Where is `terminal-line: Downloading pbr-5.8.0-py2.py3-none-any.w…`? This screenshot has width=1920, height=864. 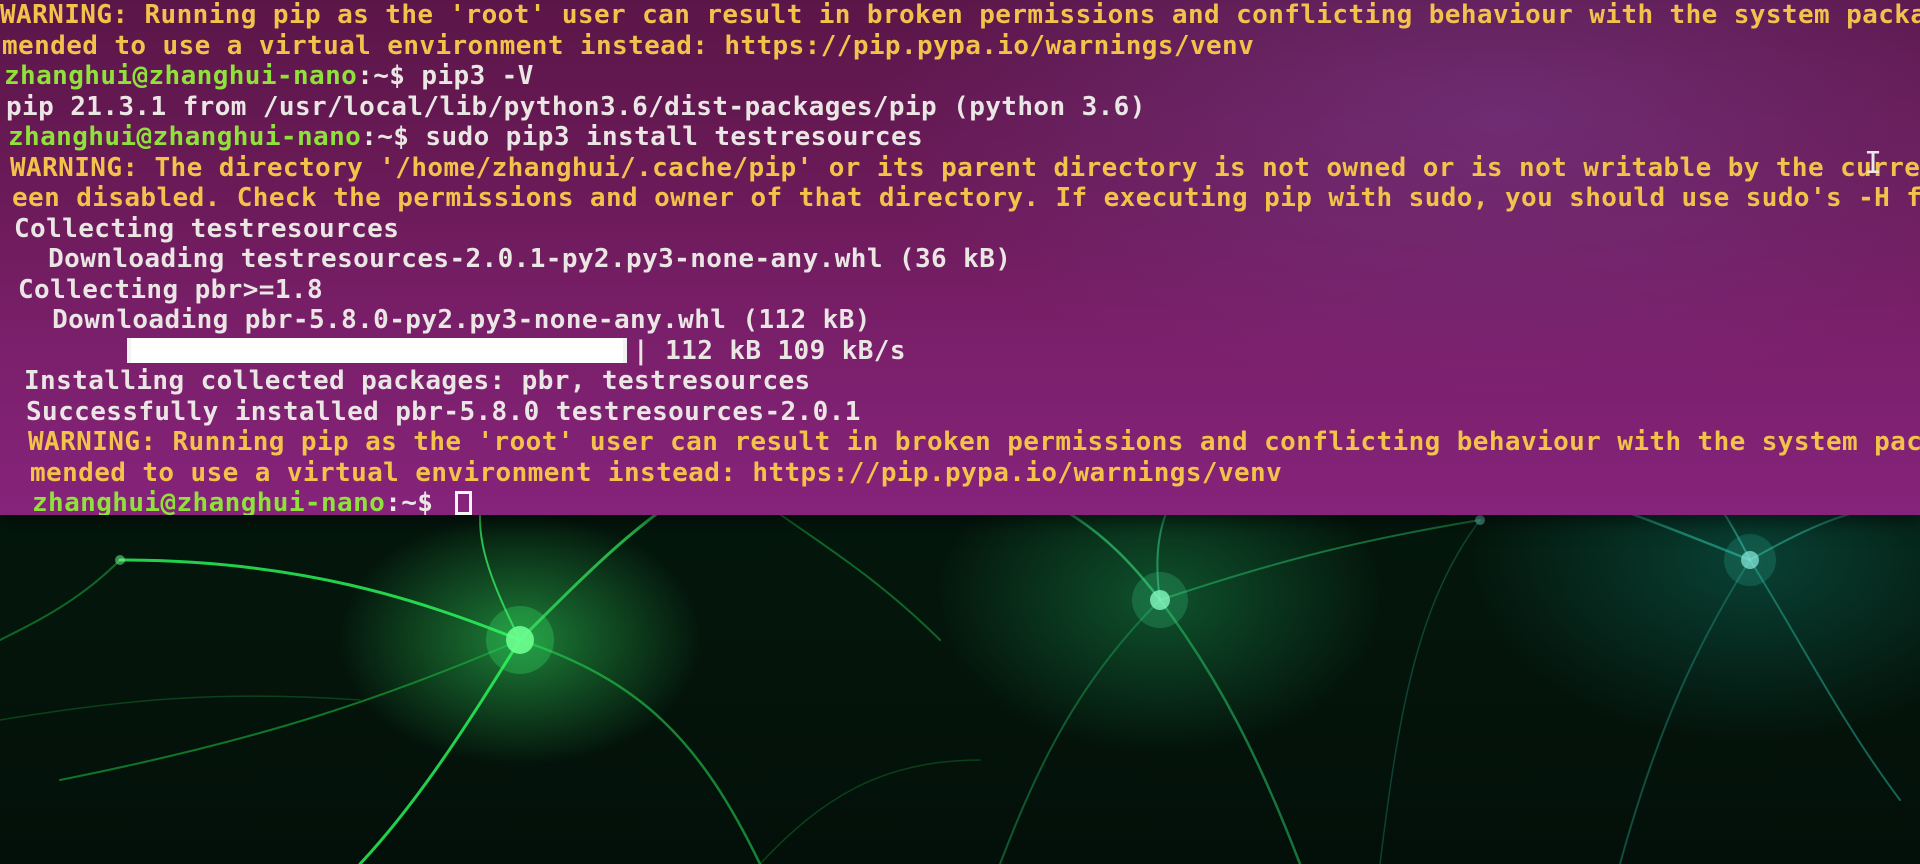
terminal-line: Downloading pbr-5.8.0-py2.py3-none-any.w… is located at coordinates (970, 320).